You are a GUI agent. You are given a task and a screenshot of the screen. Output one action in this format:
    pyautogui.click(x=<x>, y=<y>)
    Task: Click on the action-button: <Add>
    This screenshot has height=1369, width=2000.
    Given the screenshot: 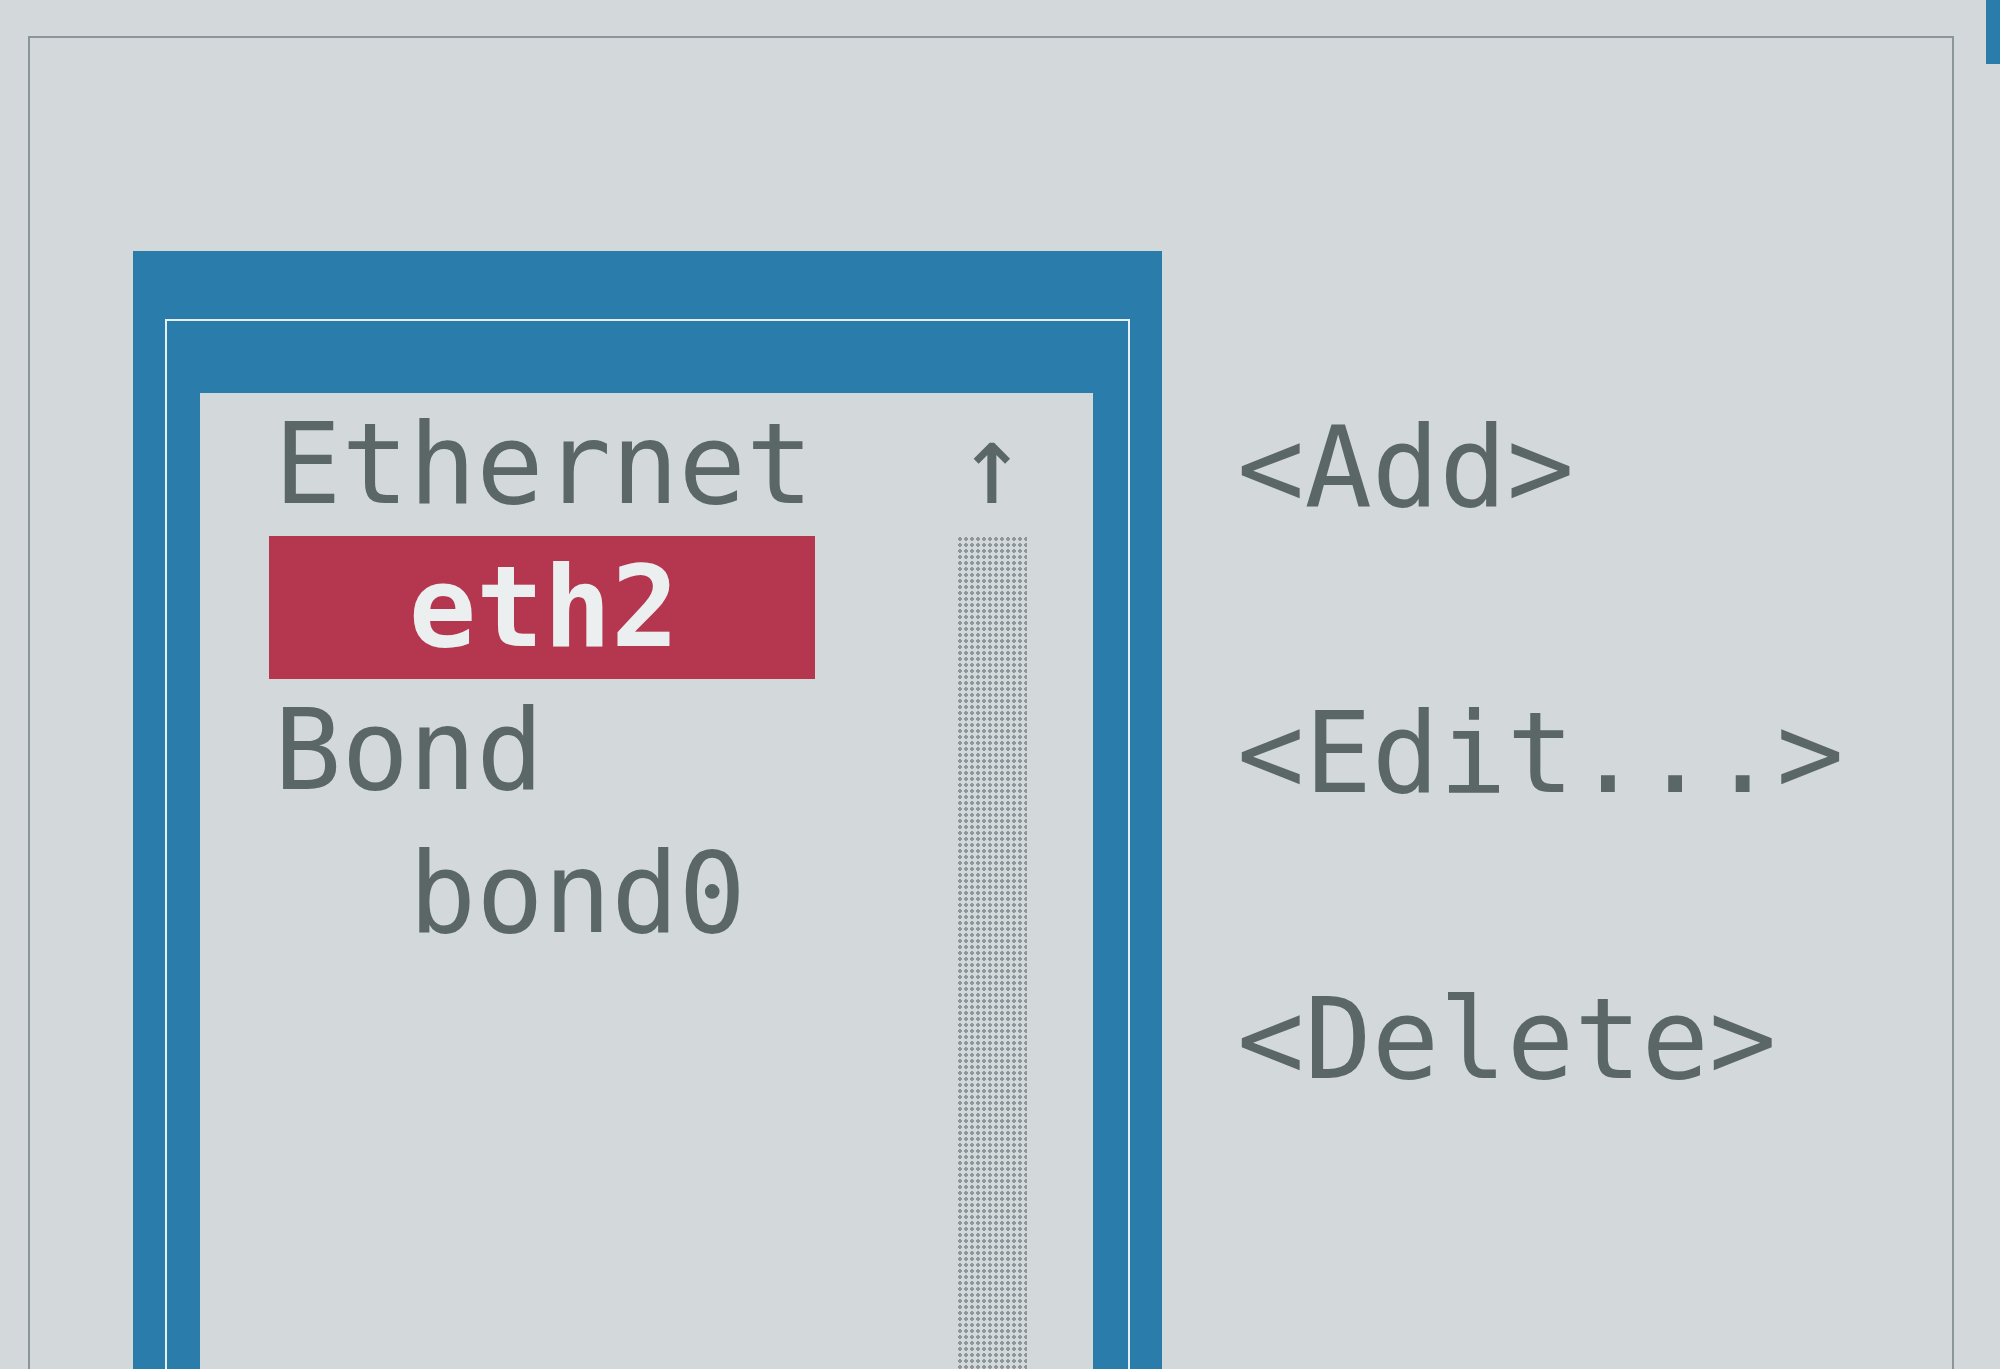 What is the action you would take?
    pyautogui.click(x=1540, y=467)
    